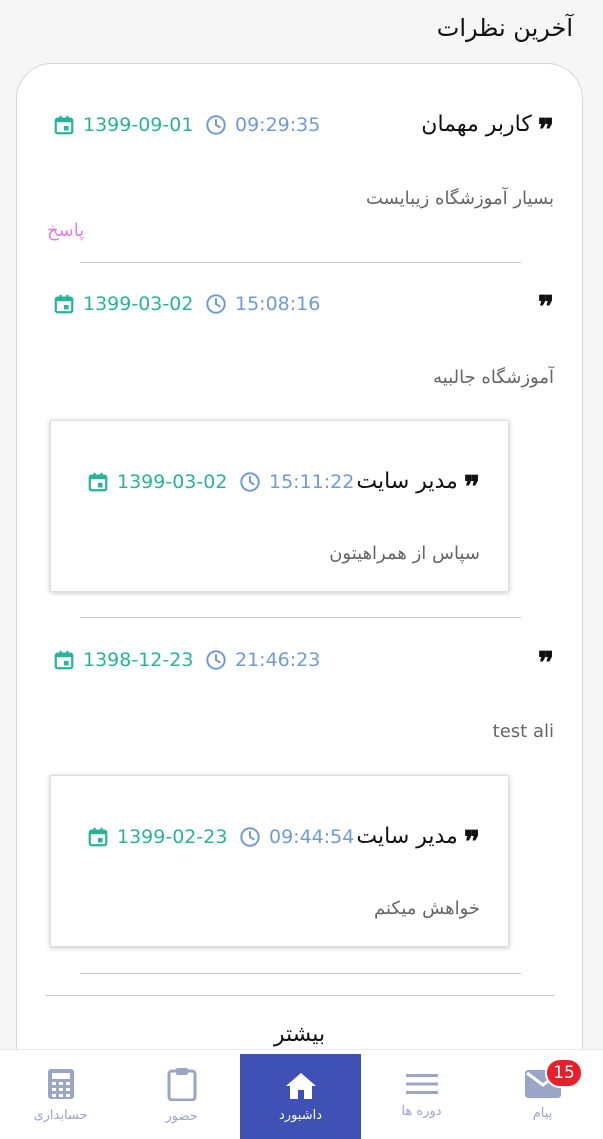  Describe the element at coordinates (542, 1113) in the screenshot. I see `tab-label: پیام` at that location.